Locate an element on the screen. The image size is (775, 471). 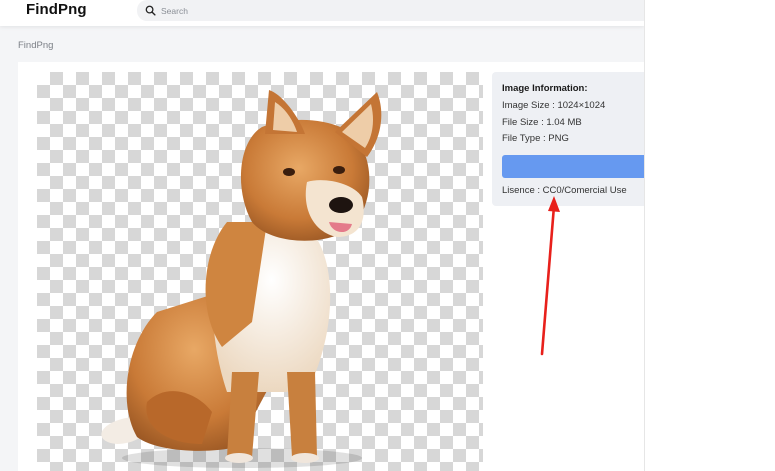
site-logo: FindPng is located at coordinates (56, 9).